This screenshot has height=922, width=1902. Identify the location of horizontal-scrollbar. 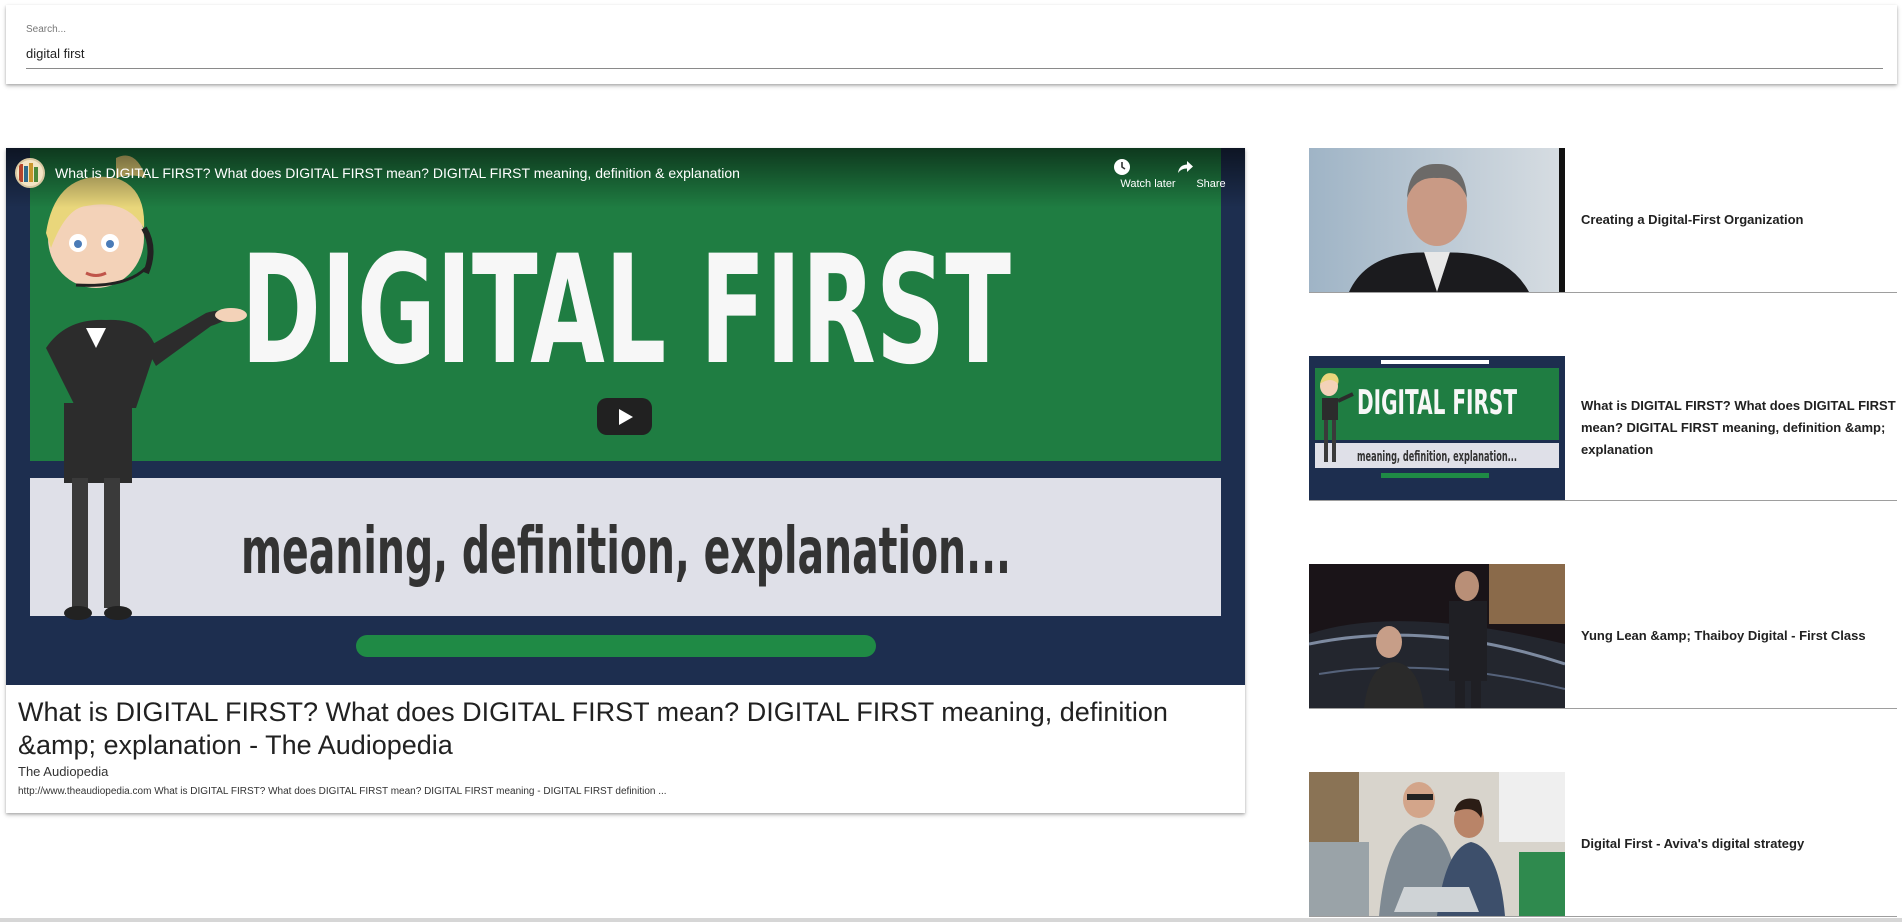
(951, 920).